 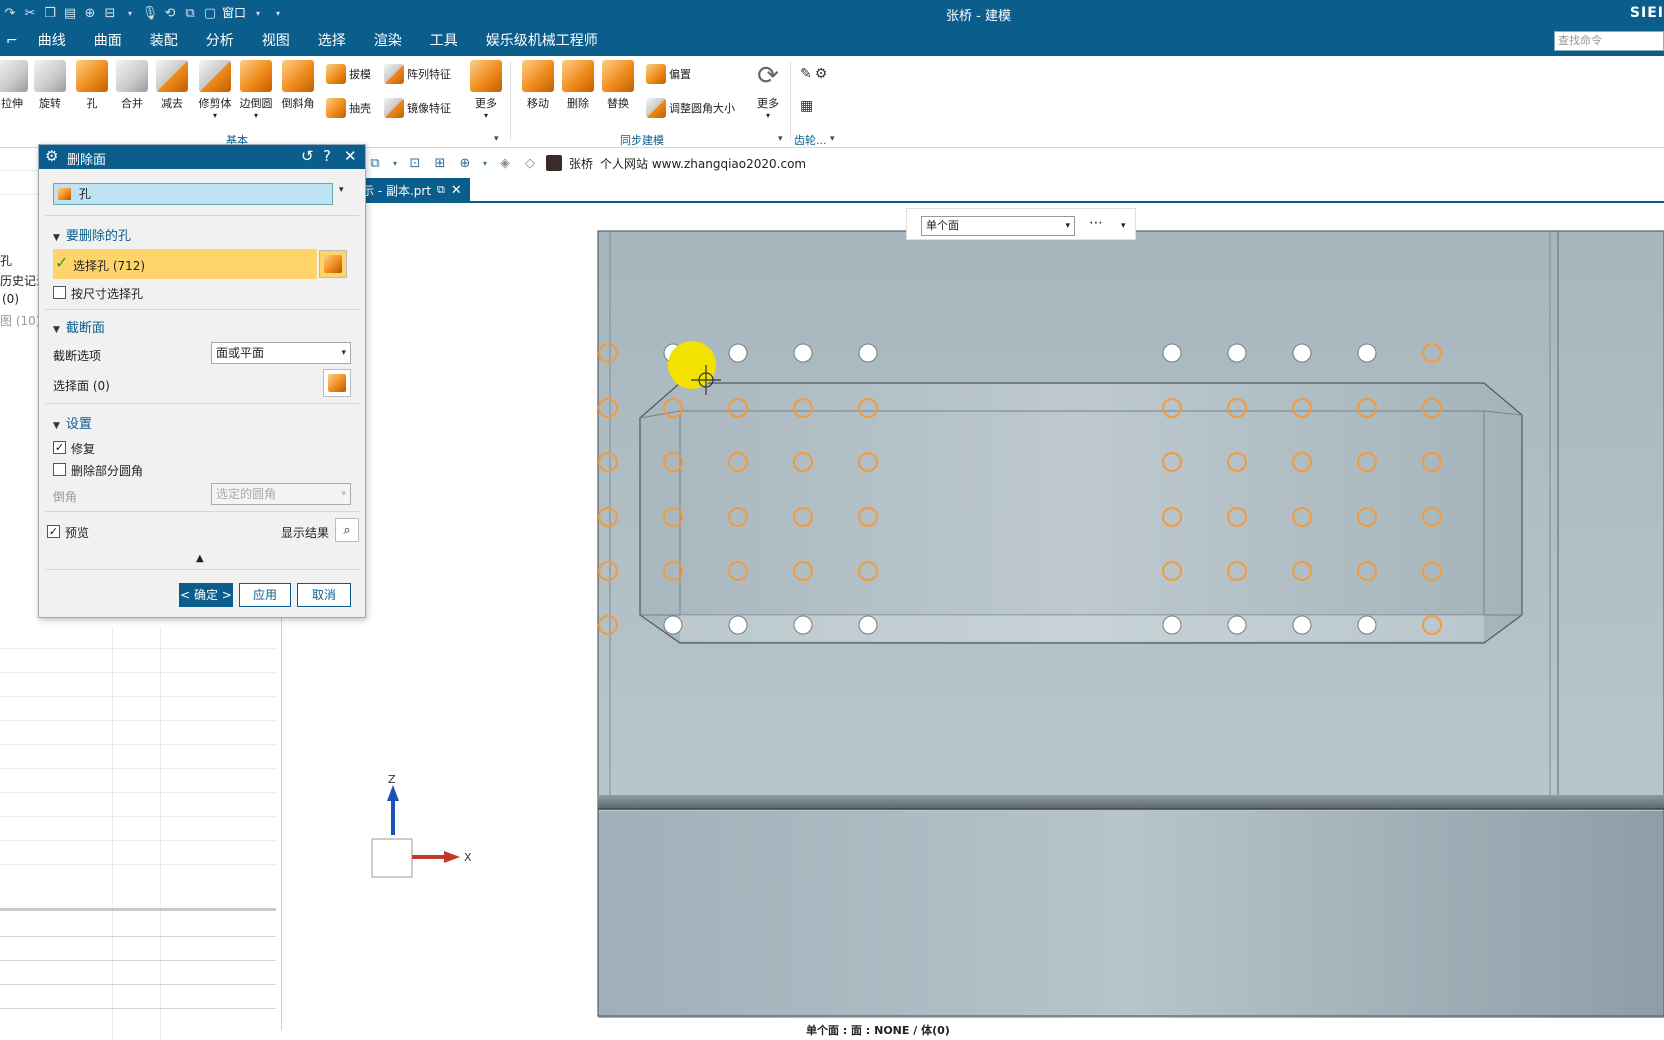 I want to click on customize-caret-icon: ▾, so click(x=278, y=13).